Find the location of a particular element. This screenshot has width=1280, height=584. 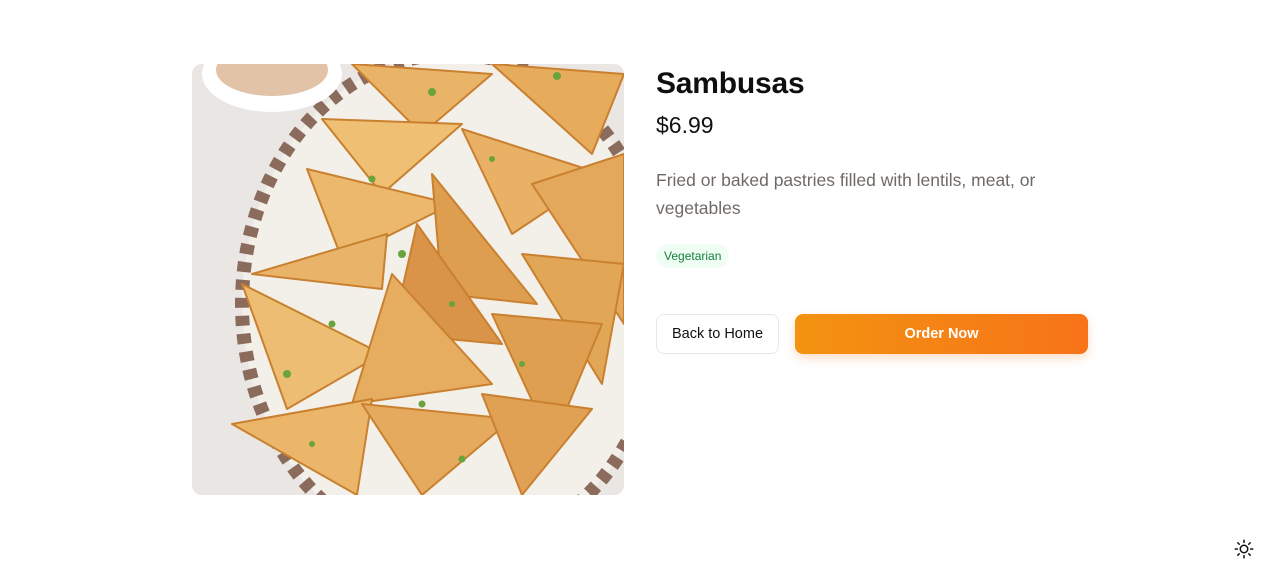

action-buttons: Back to Home Order Now is located at coordinates (872, 334).